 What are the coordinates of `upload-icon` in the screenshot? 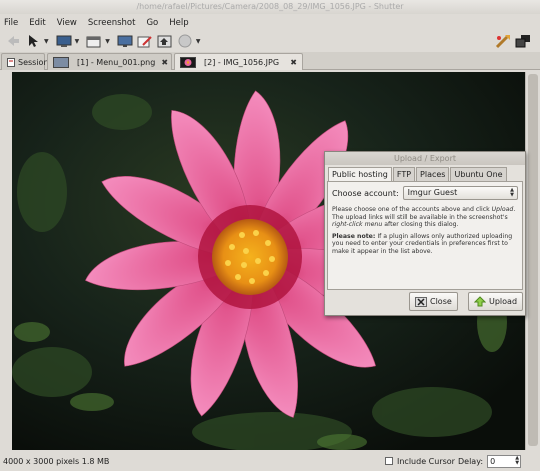 It's located at (165, 41).